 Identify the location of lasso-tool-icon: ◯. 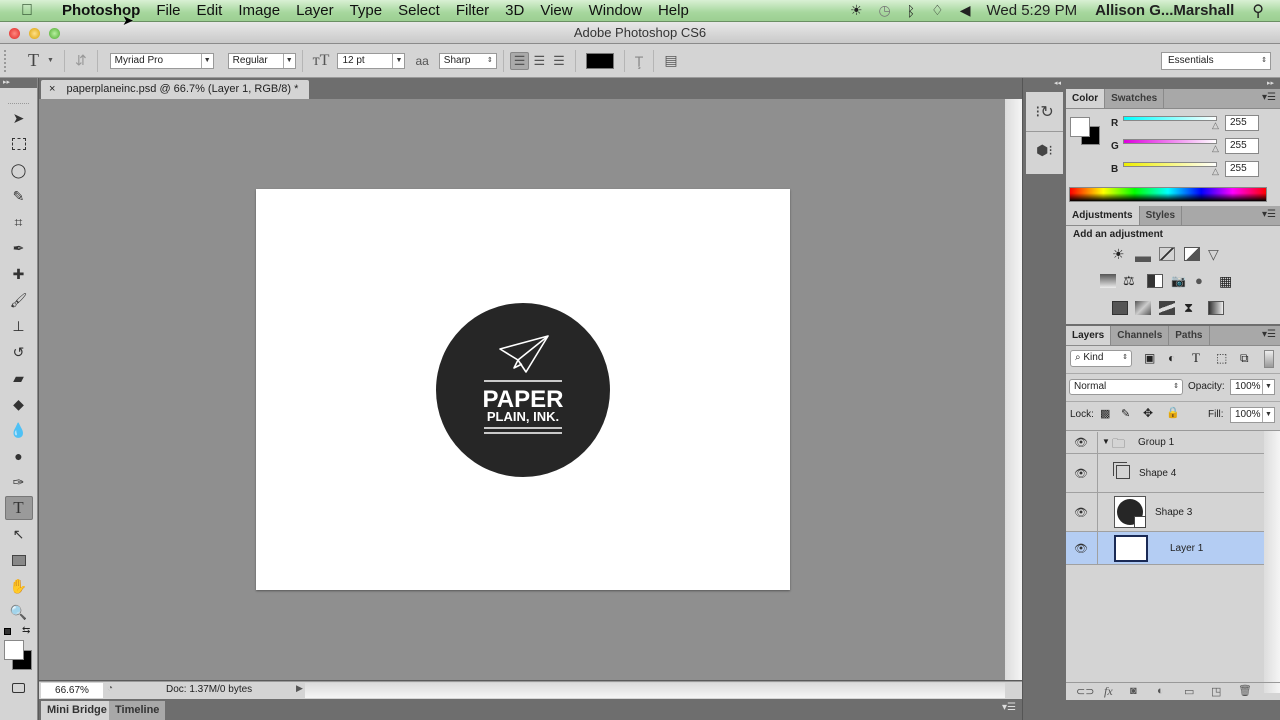
(19, 170).